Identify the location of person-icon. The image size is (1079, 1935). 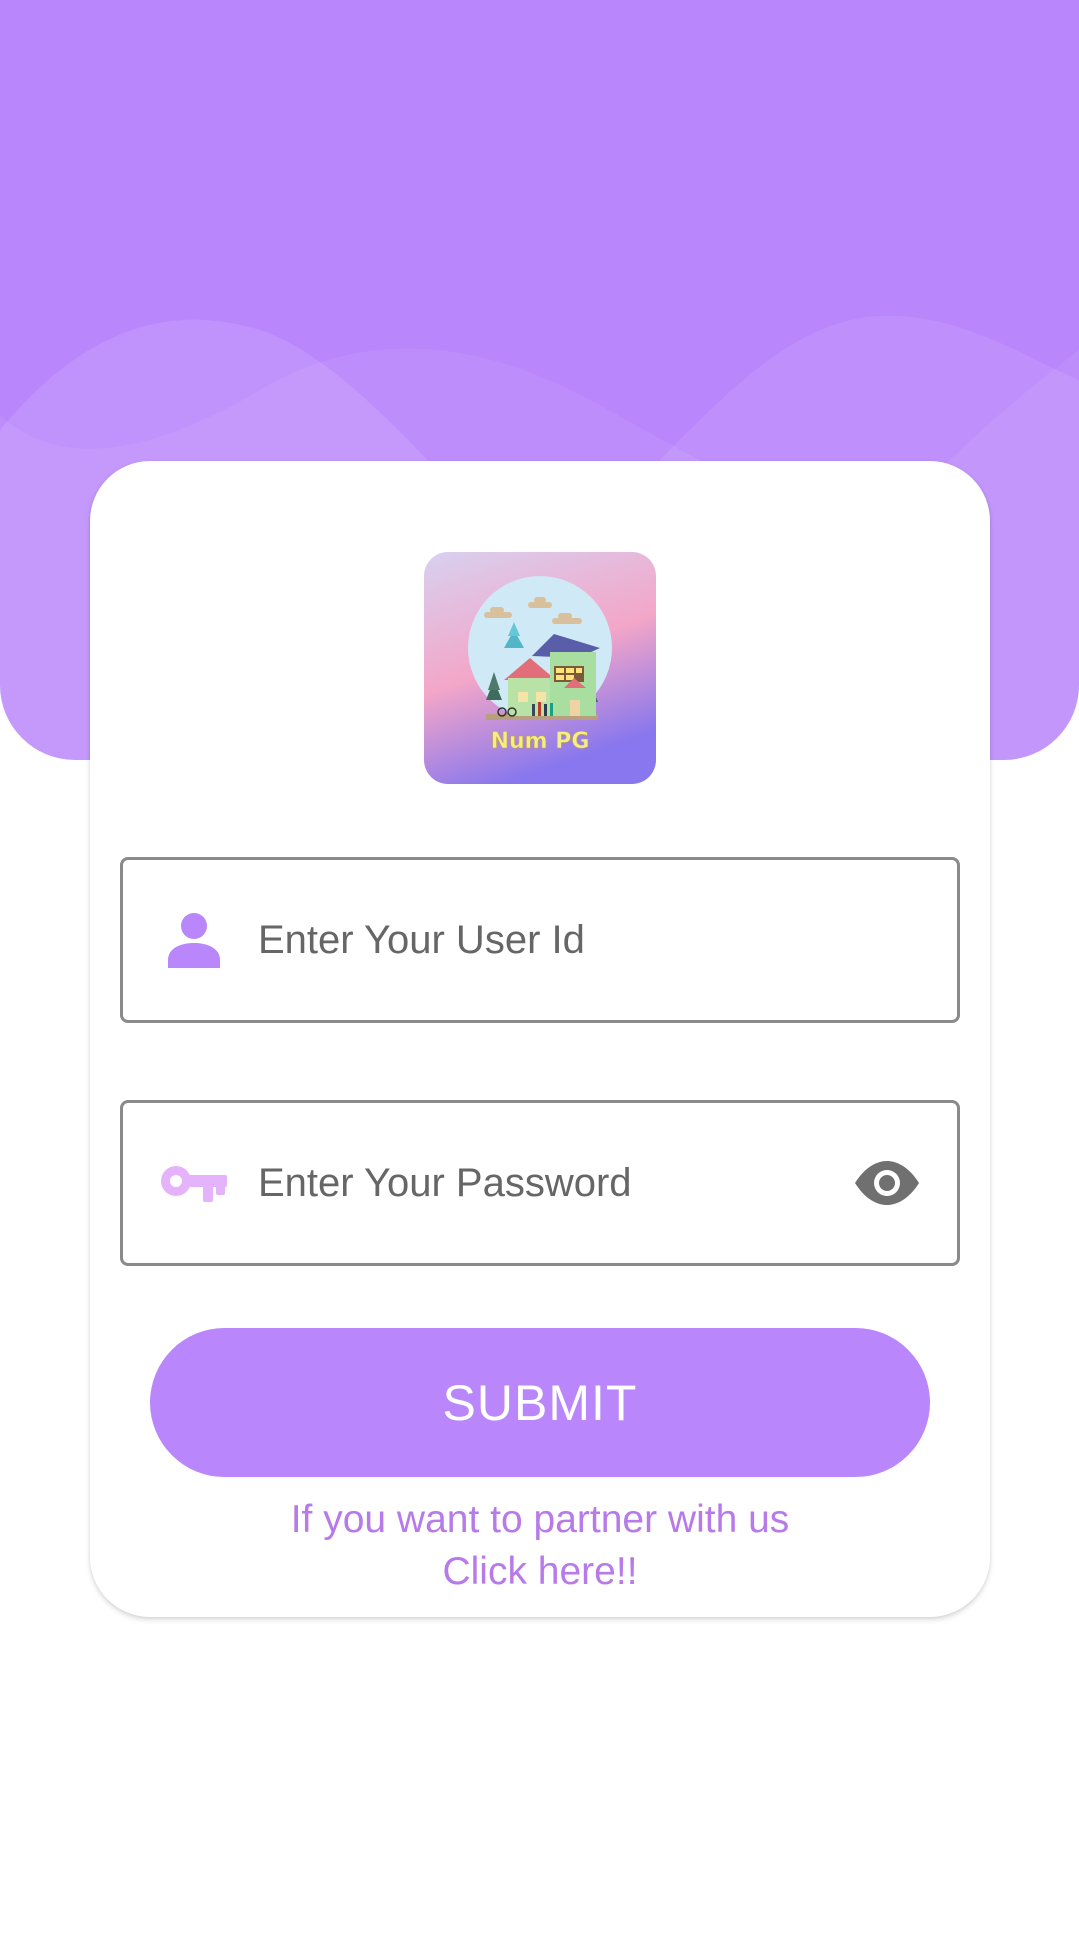
(194, 940).